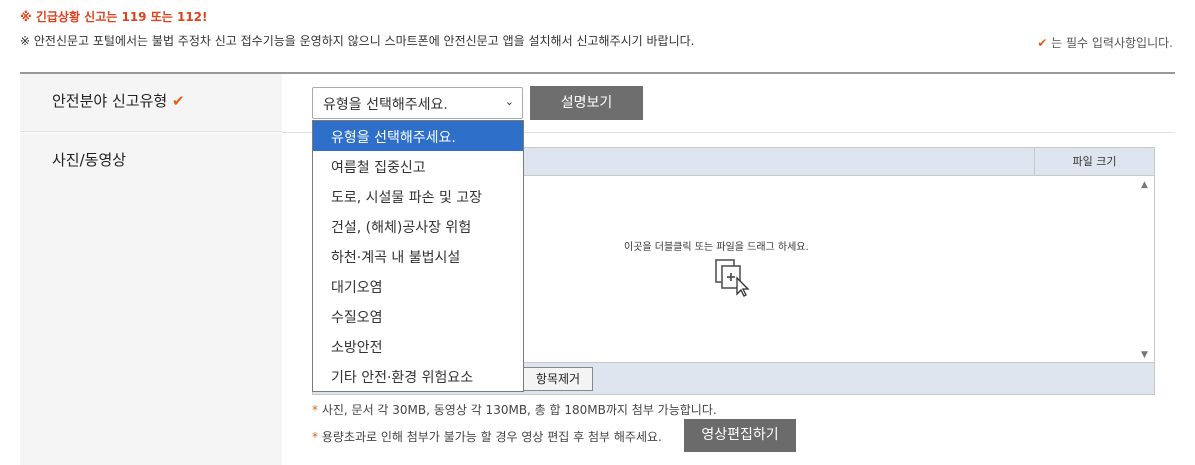  I want to click on dropdown-option: 하천·계곡 내 불법시설, so click(418, 256).